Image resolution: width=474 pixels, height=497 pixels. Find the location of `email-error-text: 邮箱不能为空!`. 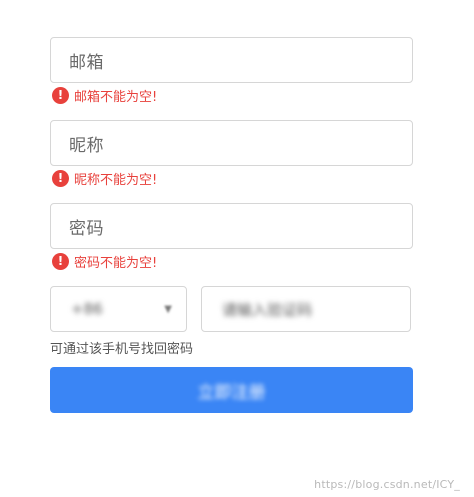

email-error-text: 邮箱不能为空! is located at coordinates (116, 97).